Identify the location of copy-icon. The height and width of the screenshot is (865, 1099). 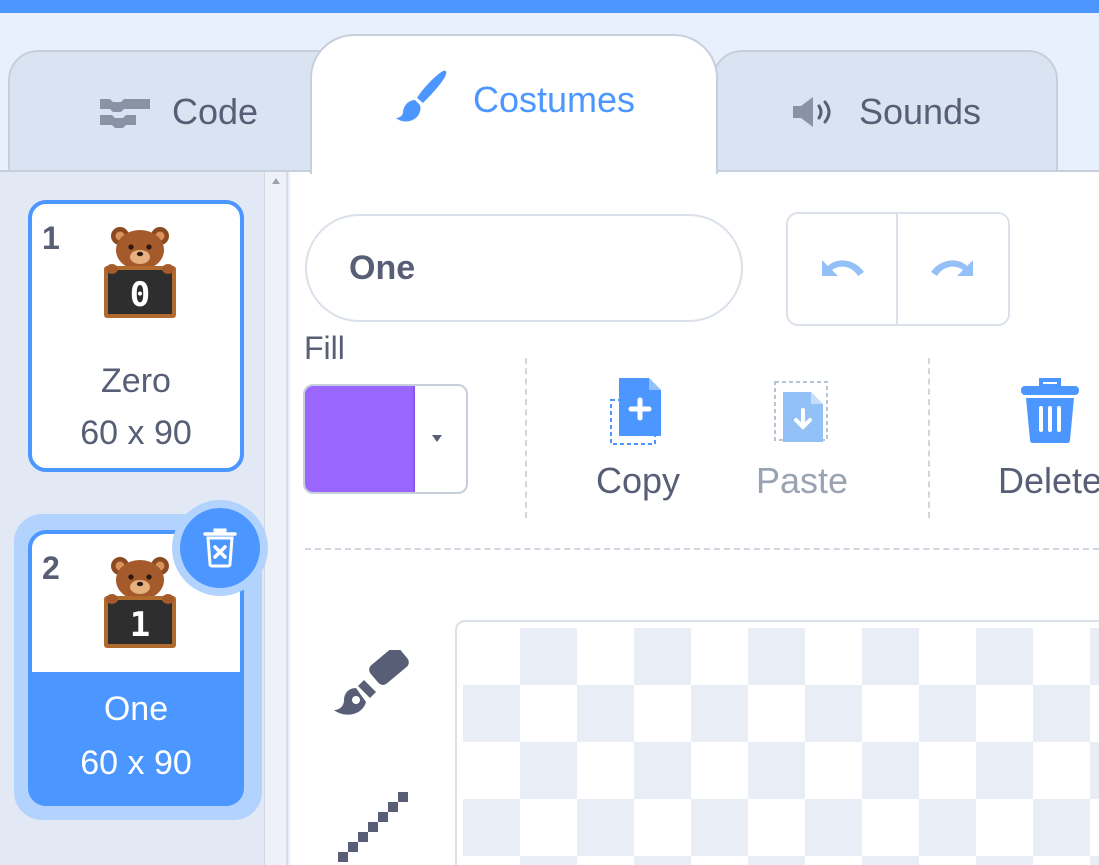
(635, 411).